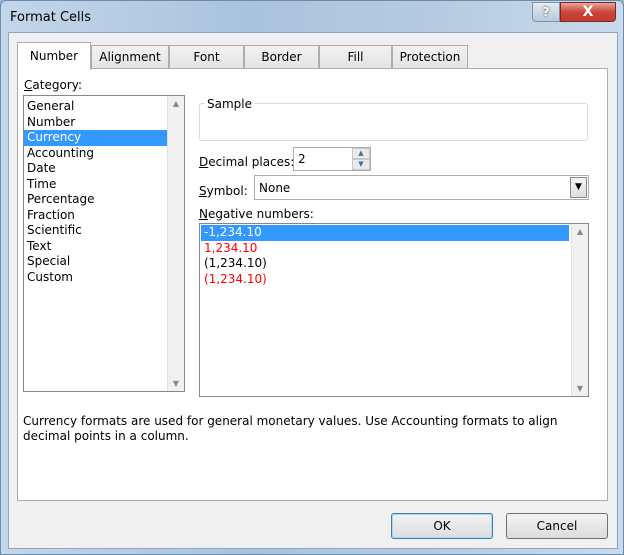  Describe the element at coordinates (229, 104) in the screenshot. I see `sample-label: Sample` at that location.